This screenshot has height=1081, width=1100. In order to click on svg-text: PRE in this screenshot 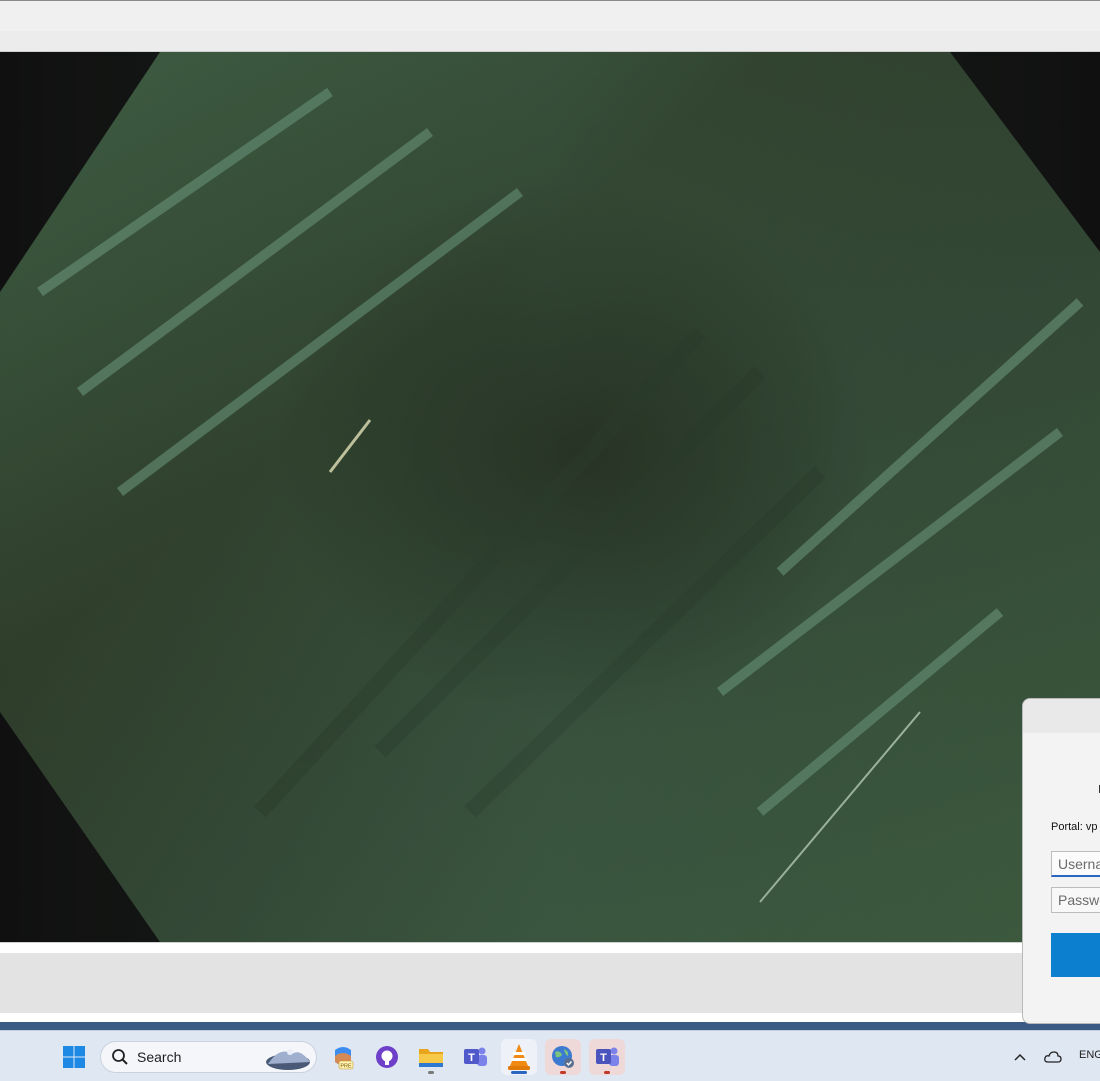, I will do `click(346, 1067)`.